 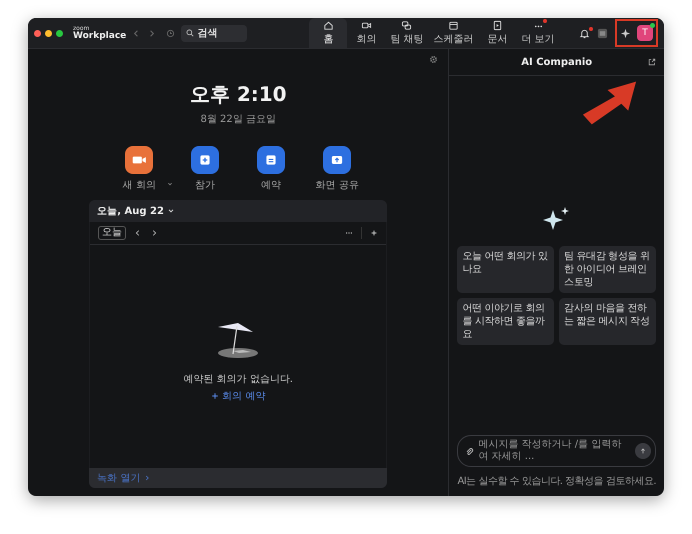 I want to click on search-field: 검색, so click(x=214, y=33).